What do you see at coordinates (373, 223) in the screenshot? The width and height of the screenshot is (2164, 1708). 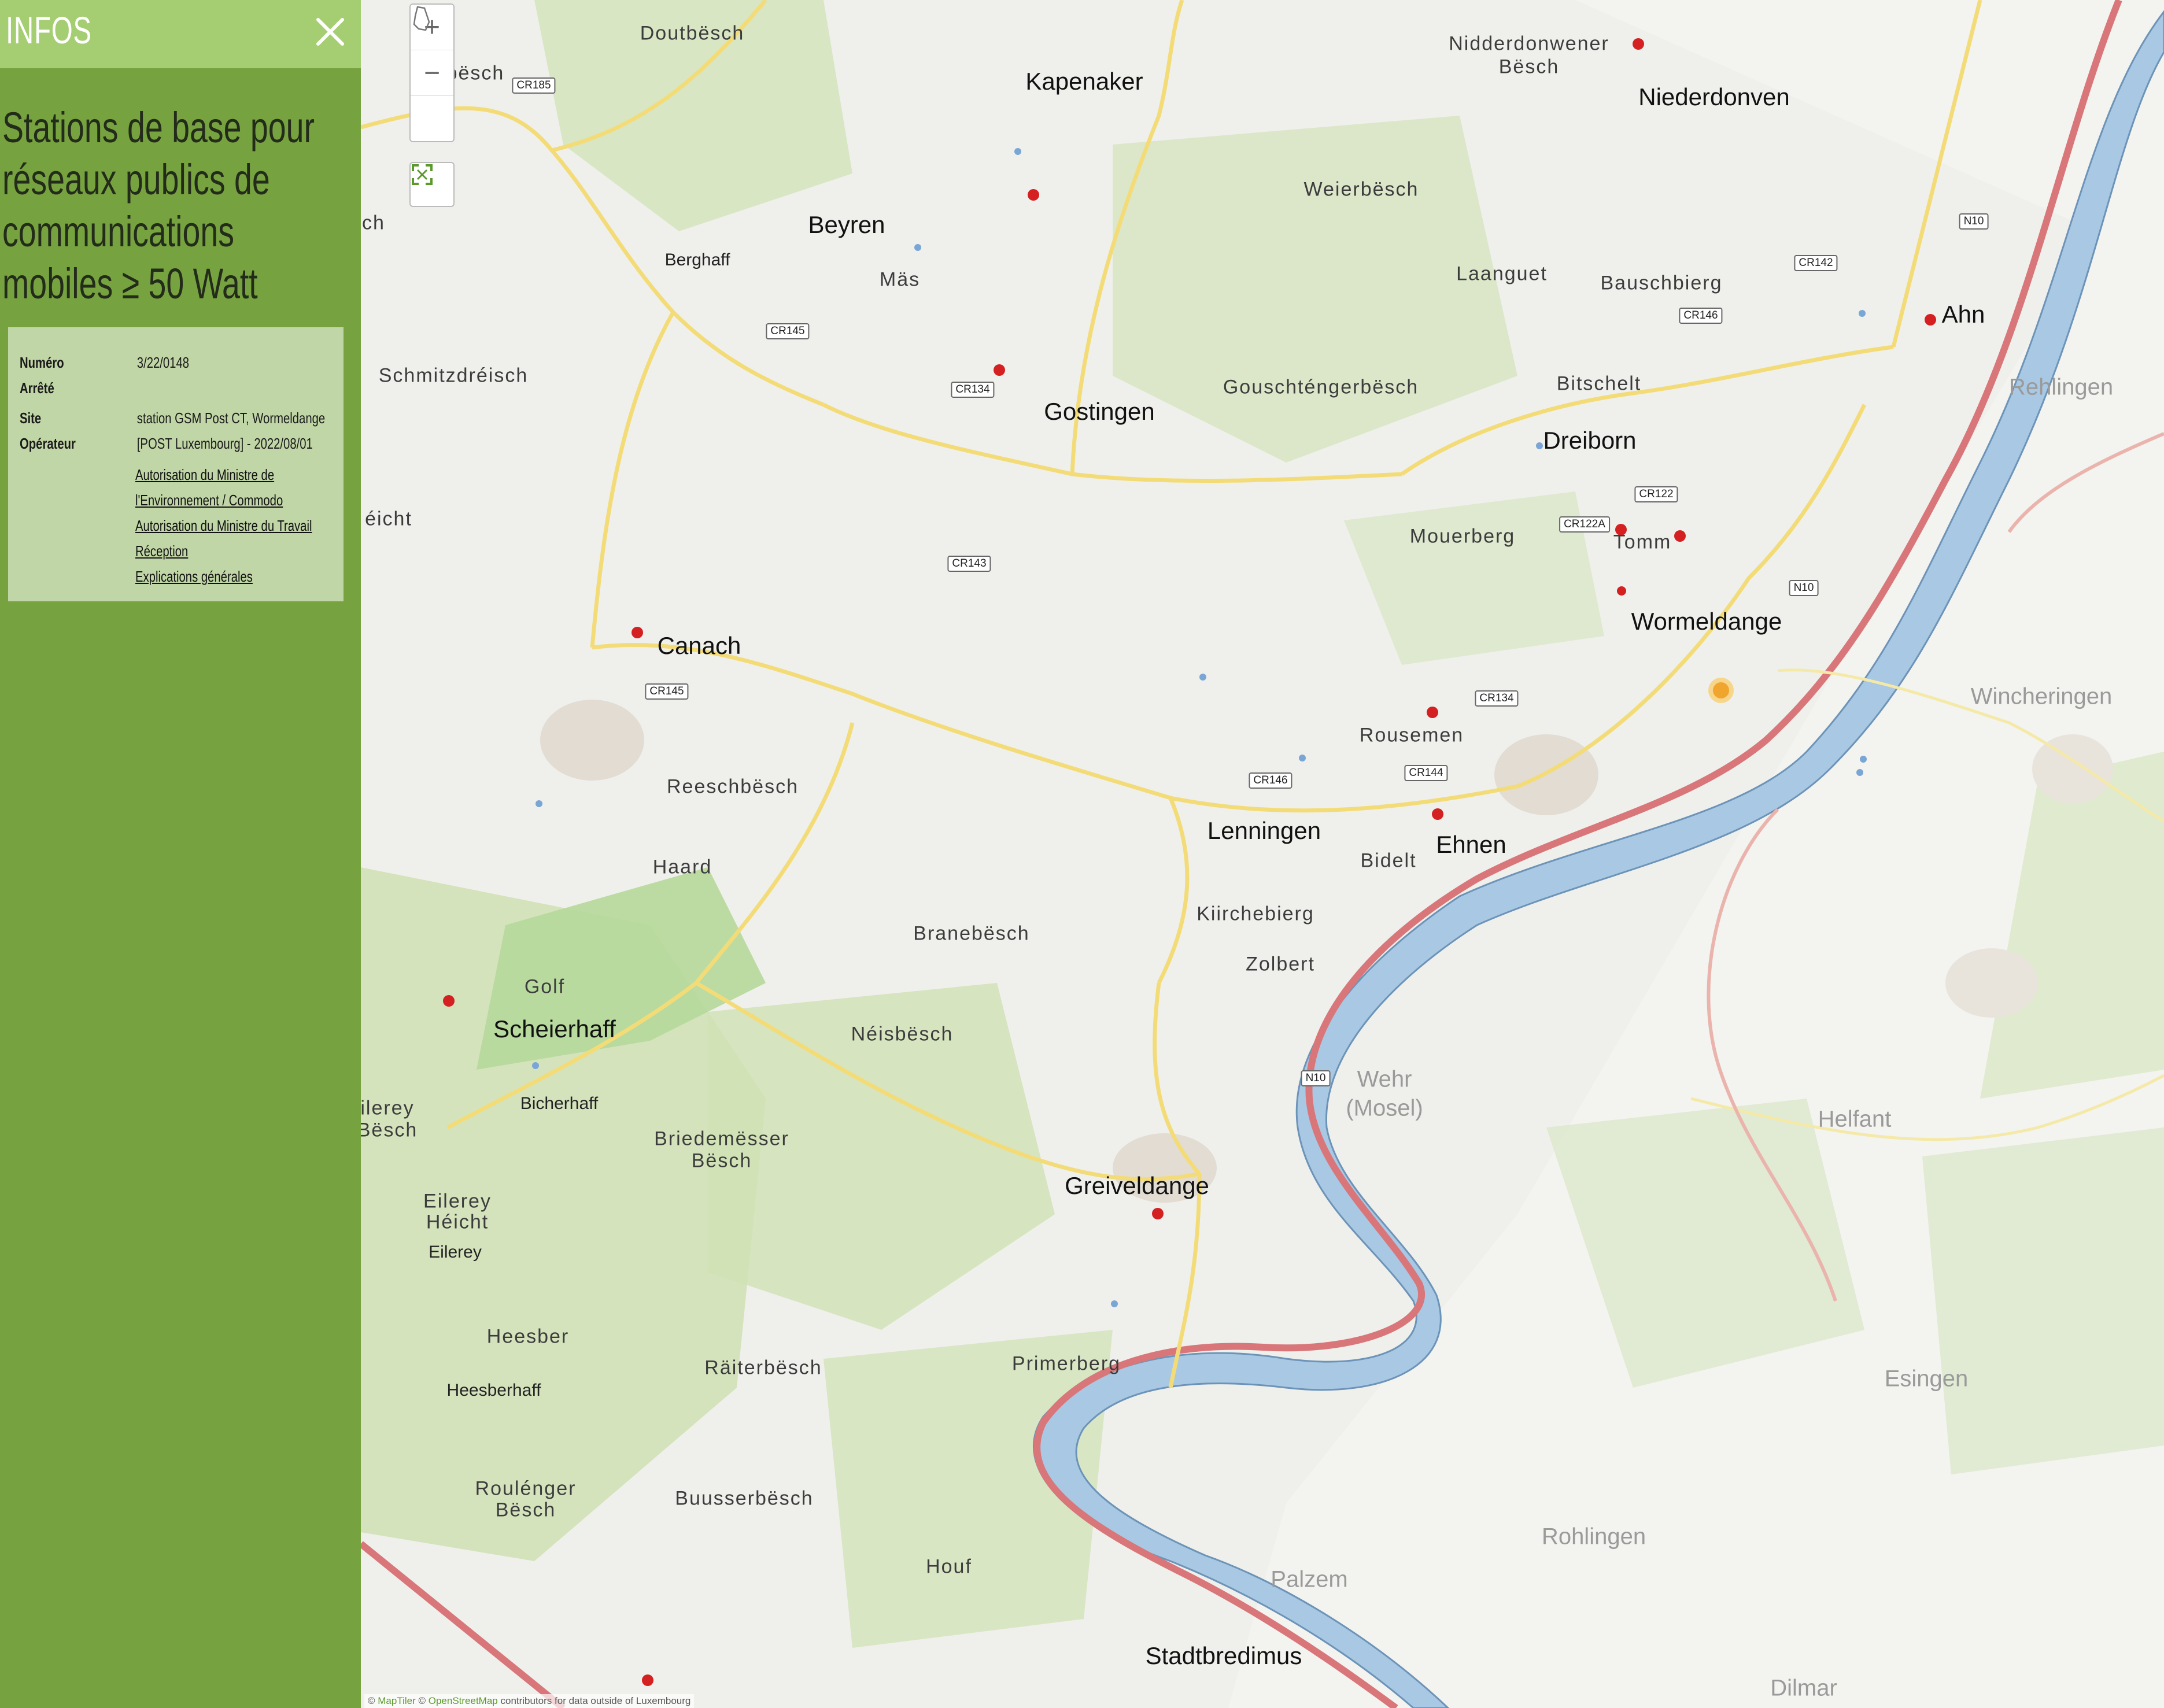 I see `place-label: ch` at bounding box center [373, 223].